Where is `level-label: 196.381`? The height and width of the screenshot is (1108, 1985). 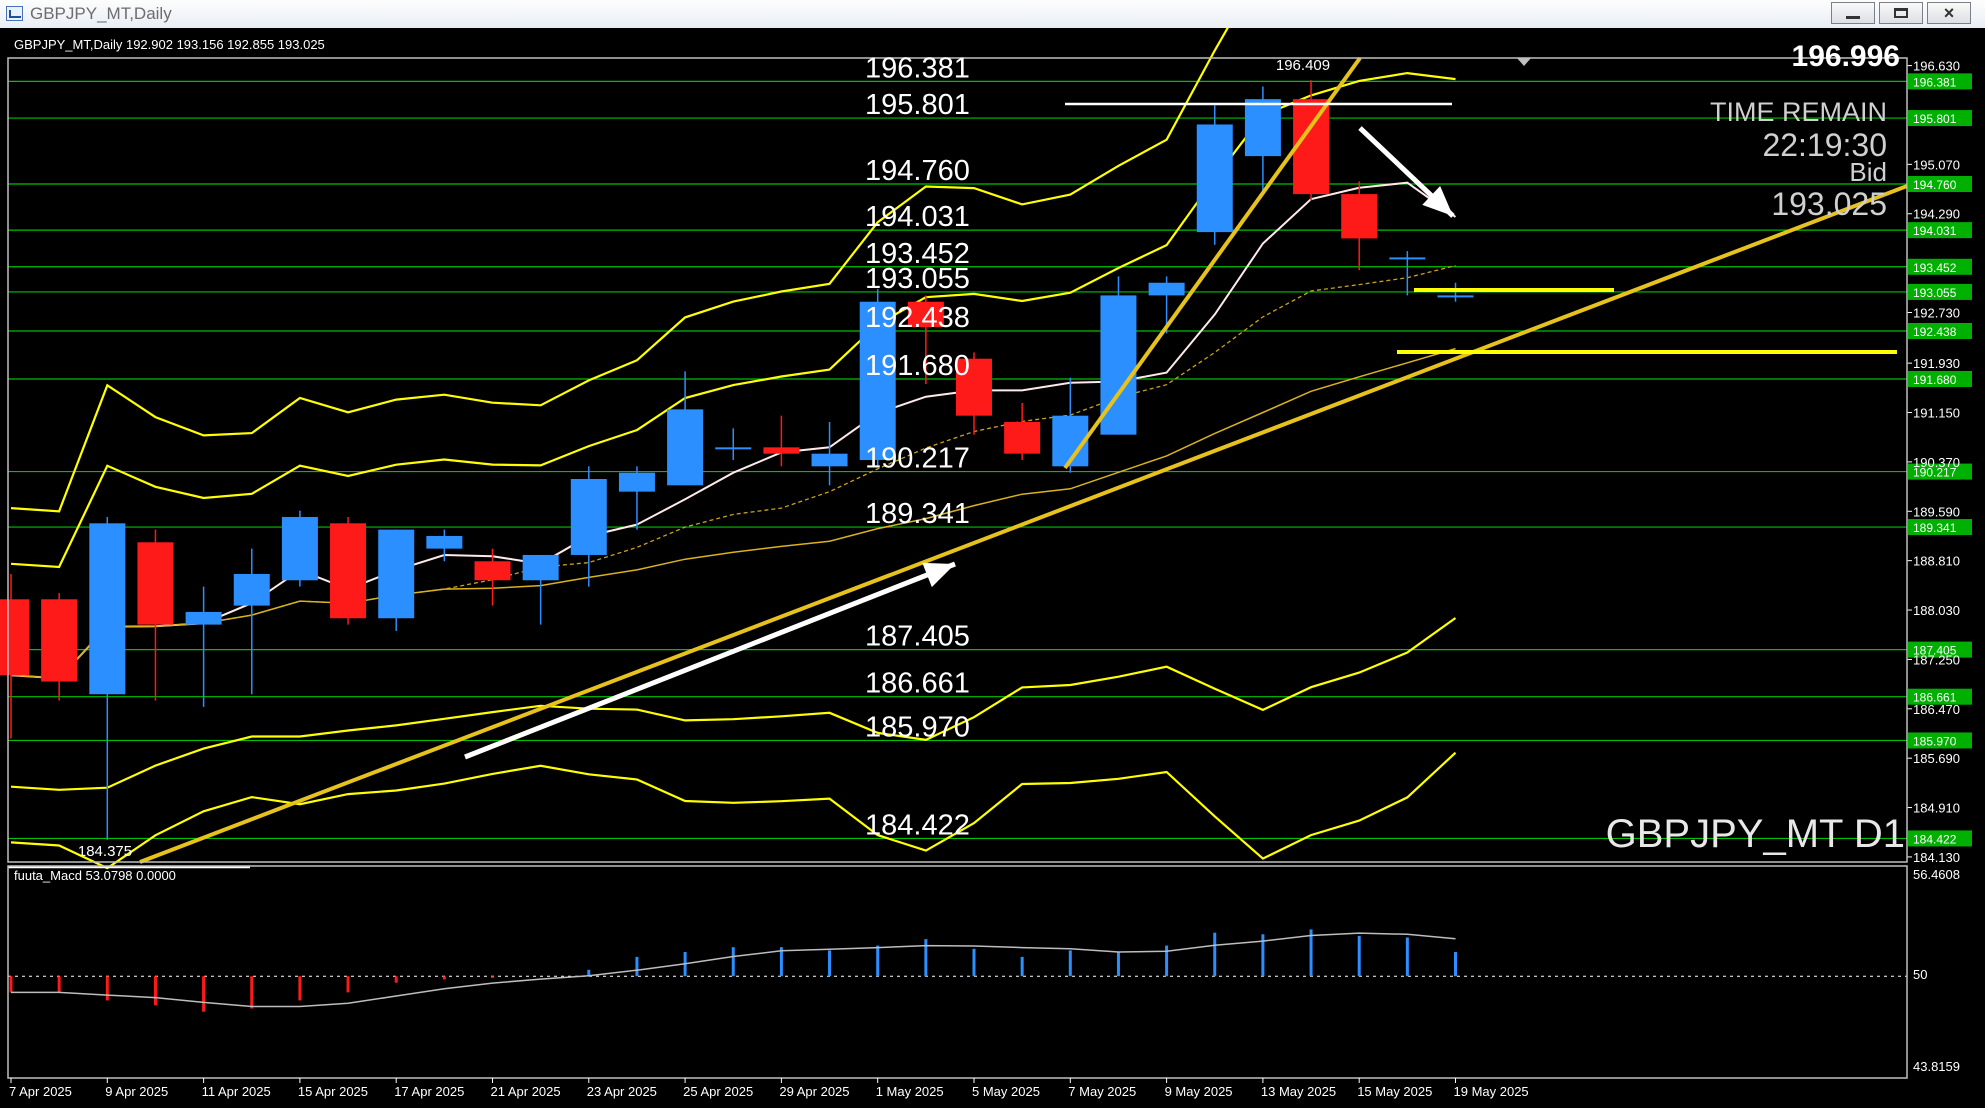
level-label: 196.381 is located at coordinates (917, 68).